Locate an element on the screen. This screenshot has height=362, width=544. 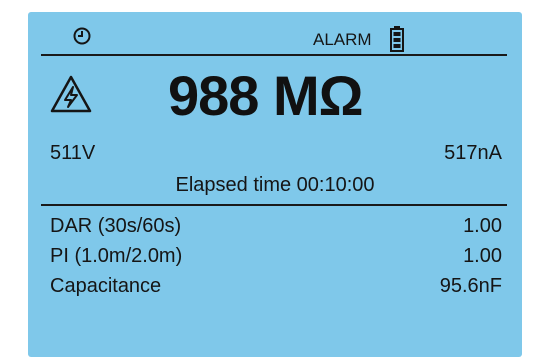
result-label: DAR (30s/60s) is located at coordinates (116, 226).